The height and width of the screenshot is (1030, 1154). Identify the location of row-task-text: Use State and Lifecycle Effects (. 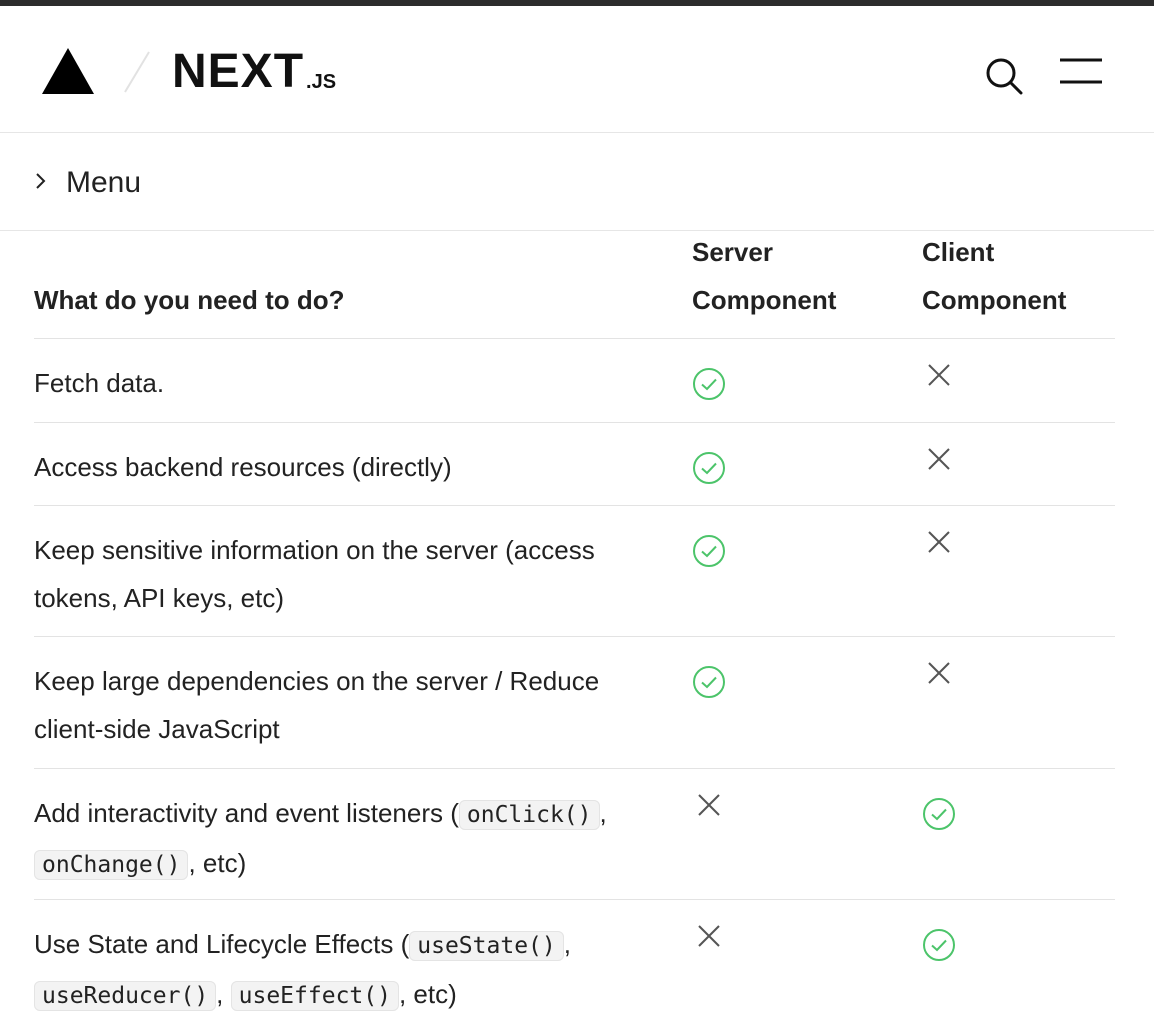
(222, 944).